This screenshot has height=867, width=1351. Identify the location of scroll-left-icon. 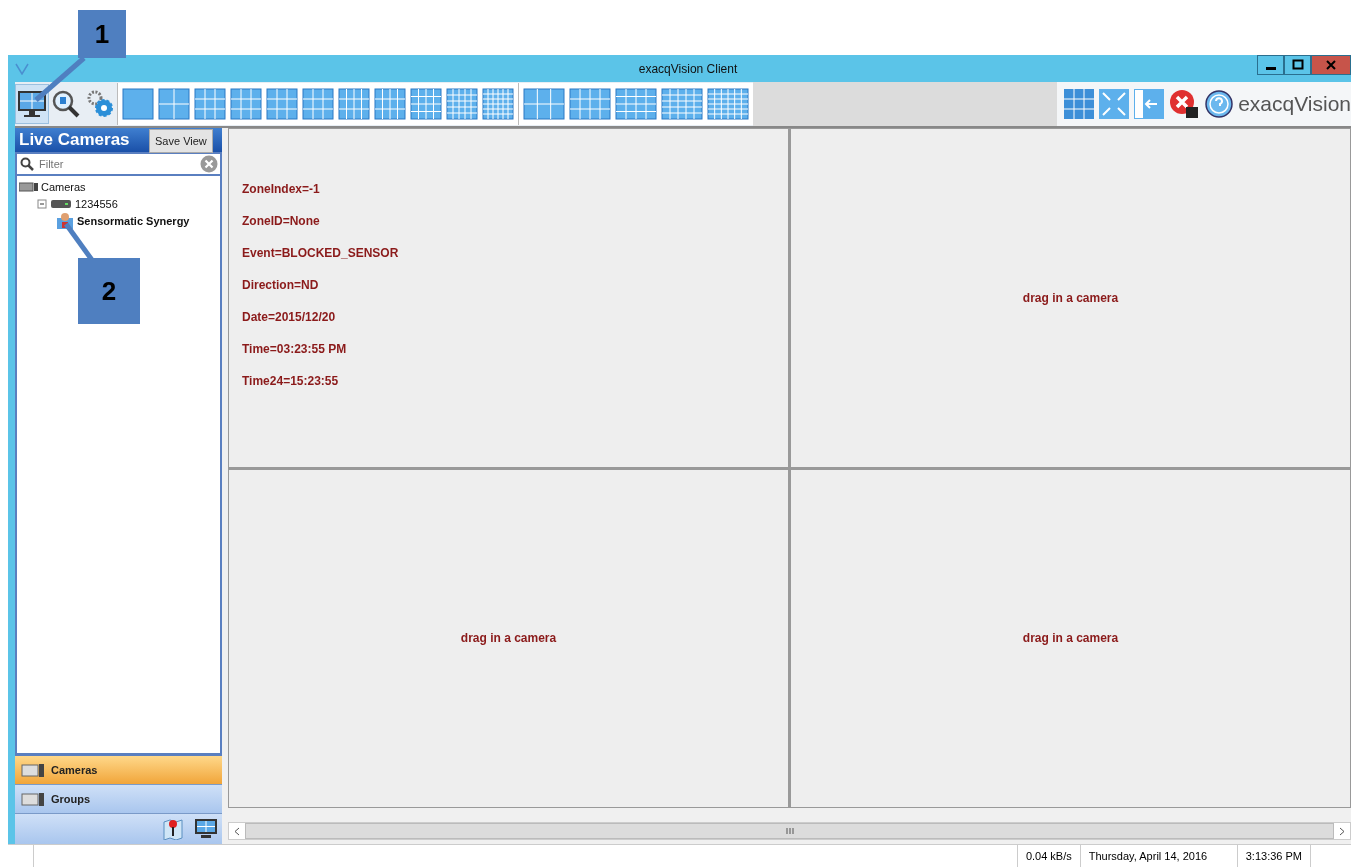
(237, 831).